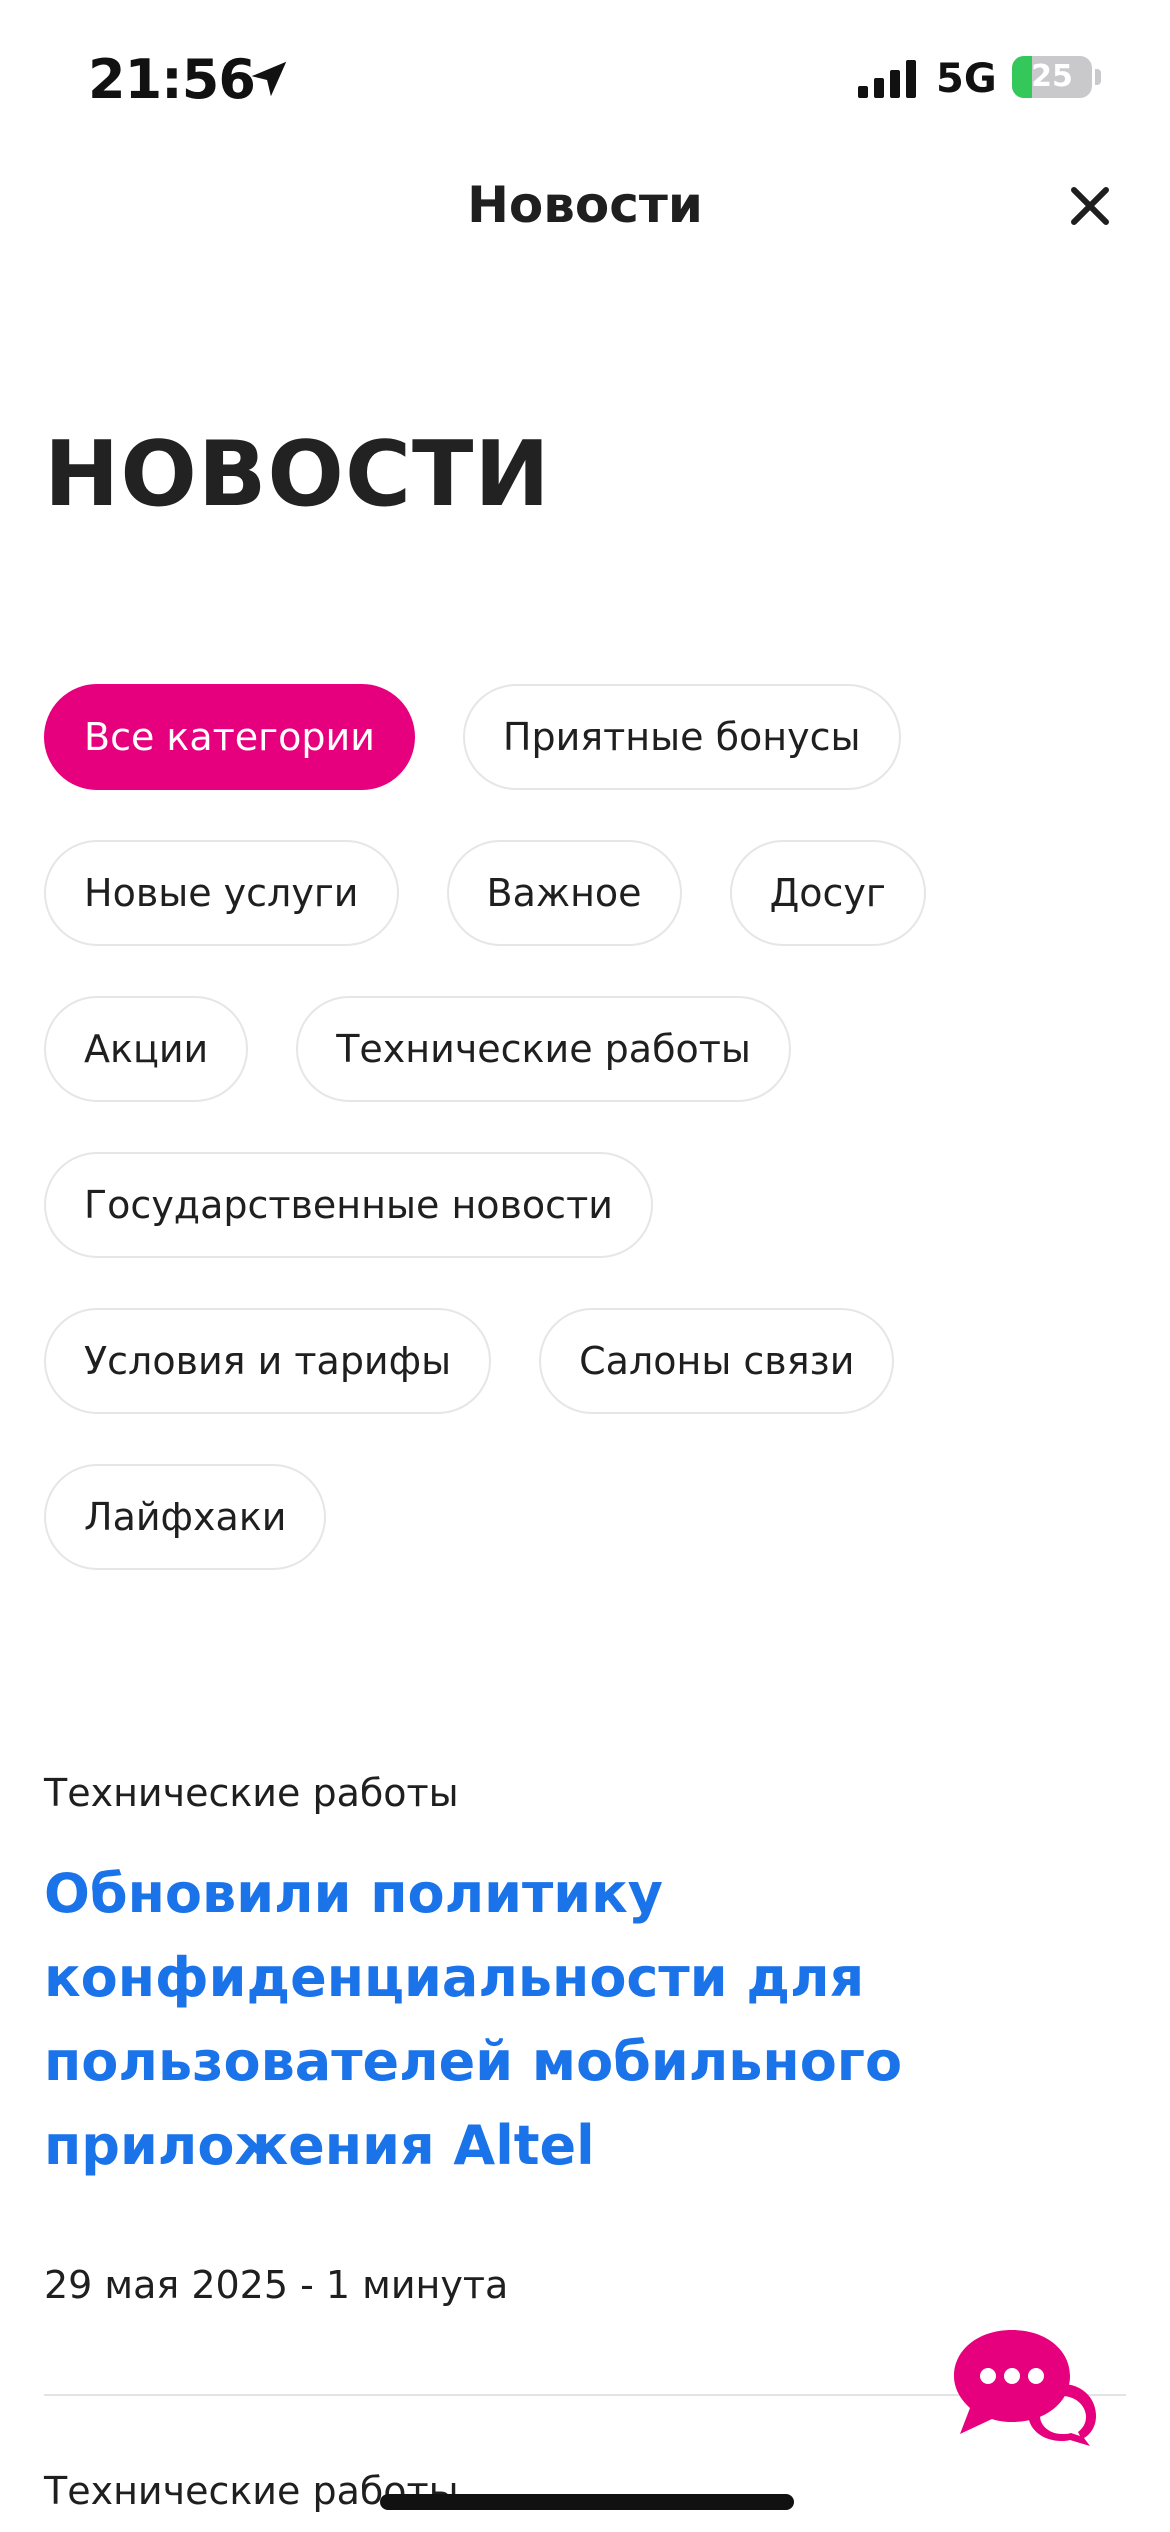 This screenshot has height=2532, width=1170. I want to click on status-bar: 21:56 5G 25, so click(585, 75).